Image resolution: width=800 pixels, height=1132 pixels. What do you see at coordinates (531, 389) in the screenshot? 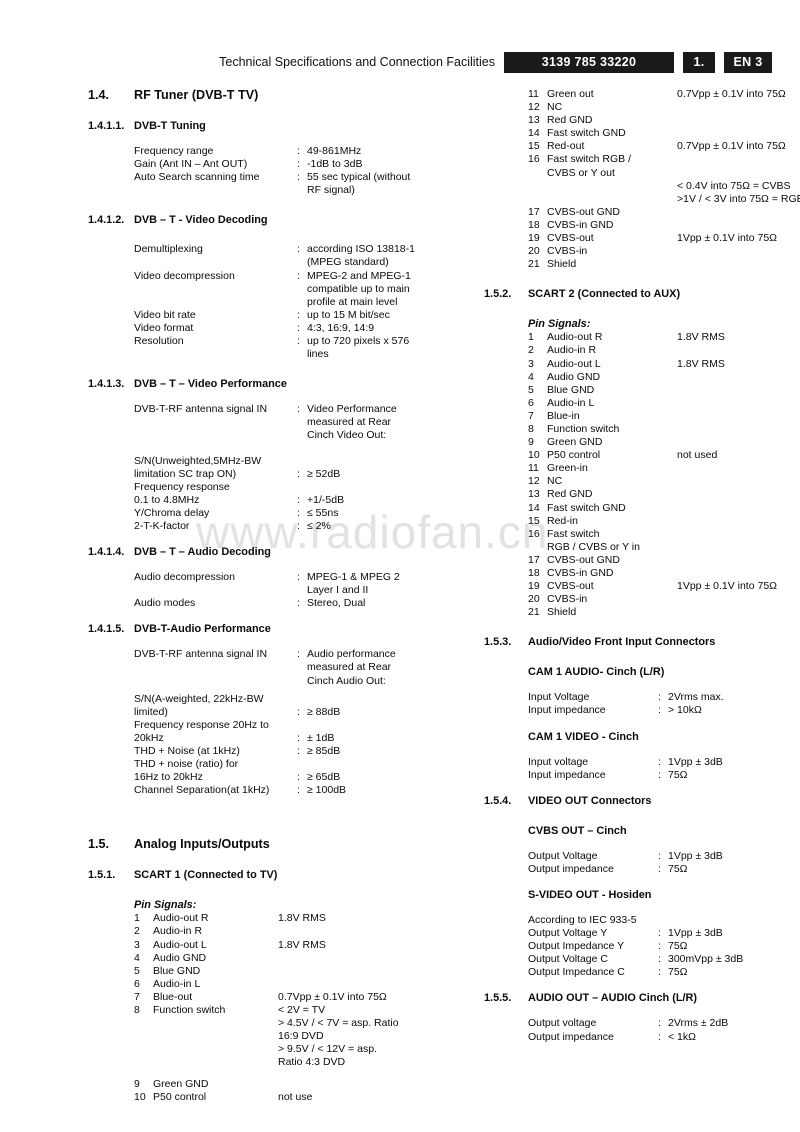
I see `pin-number: 5` at bounding box center [531, 389].